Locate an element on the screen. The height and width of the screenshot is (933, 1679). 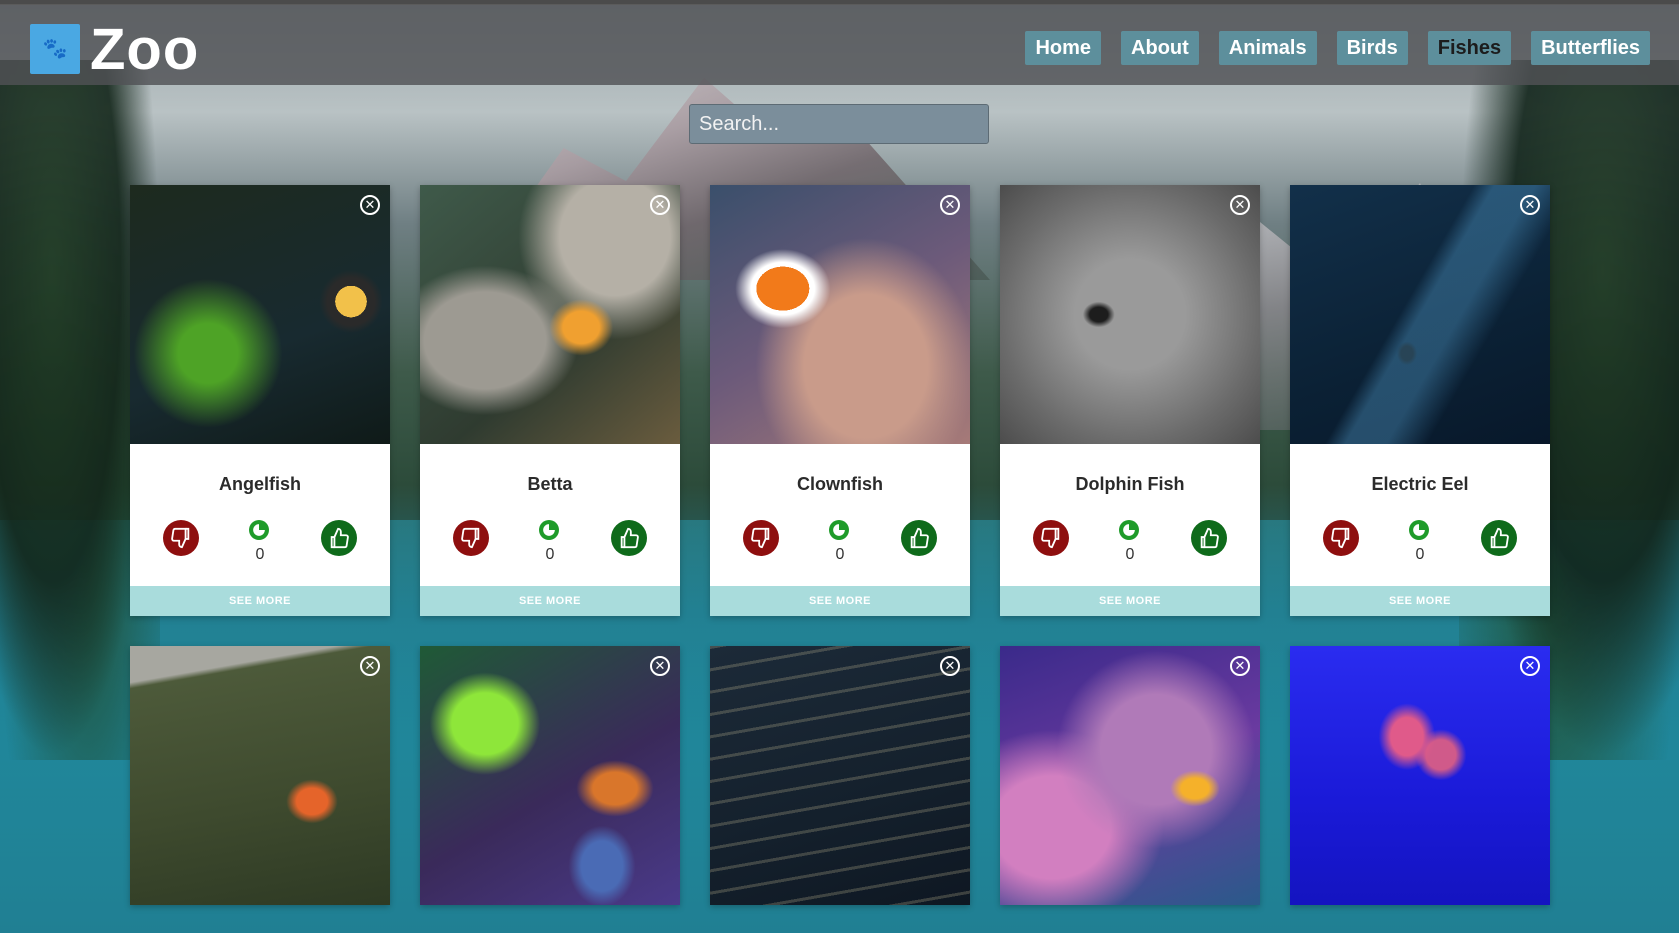
logo: 🐾 is located at coordinates (55, 49).